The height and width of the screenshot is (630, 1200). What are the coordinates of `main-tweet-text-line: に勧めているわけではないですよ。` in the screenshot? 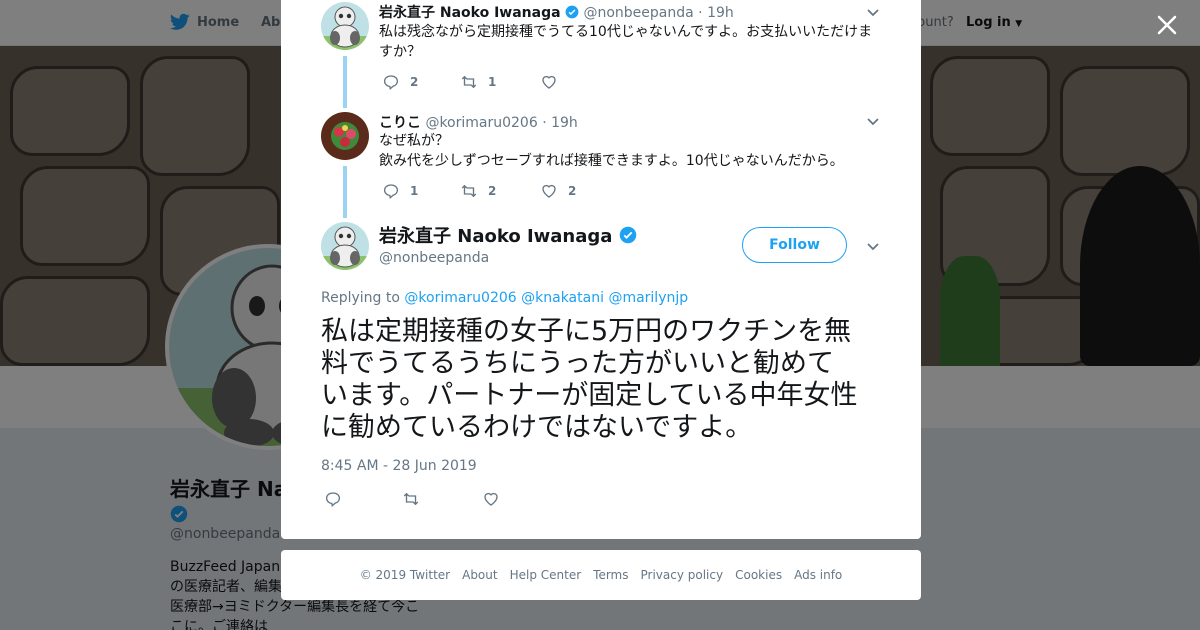 It's located at (537, 427).